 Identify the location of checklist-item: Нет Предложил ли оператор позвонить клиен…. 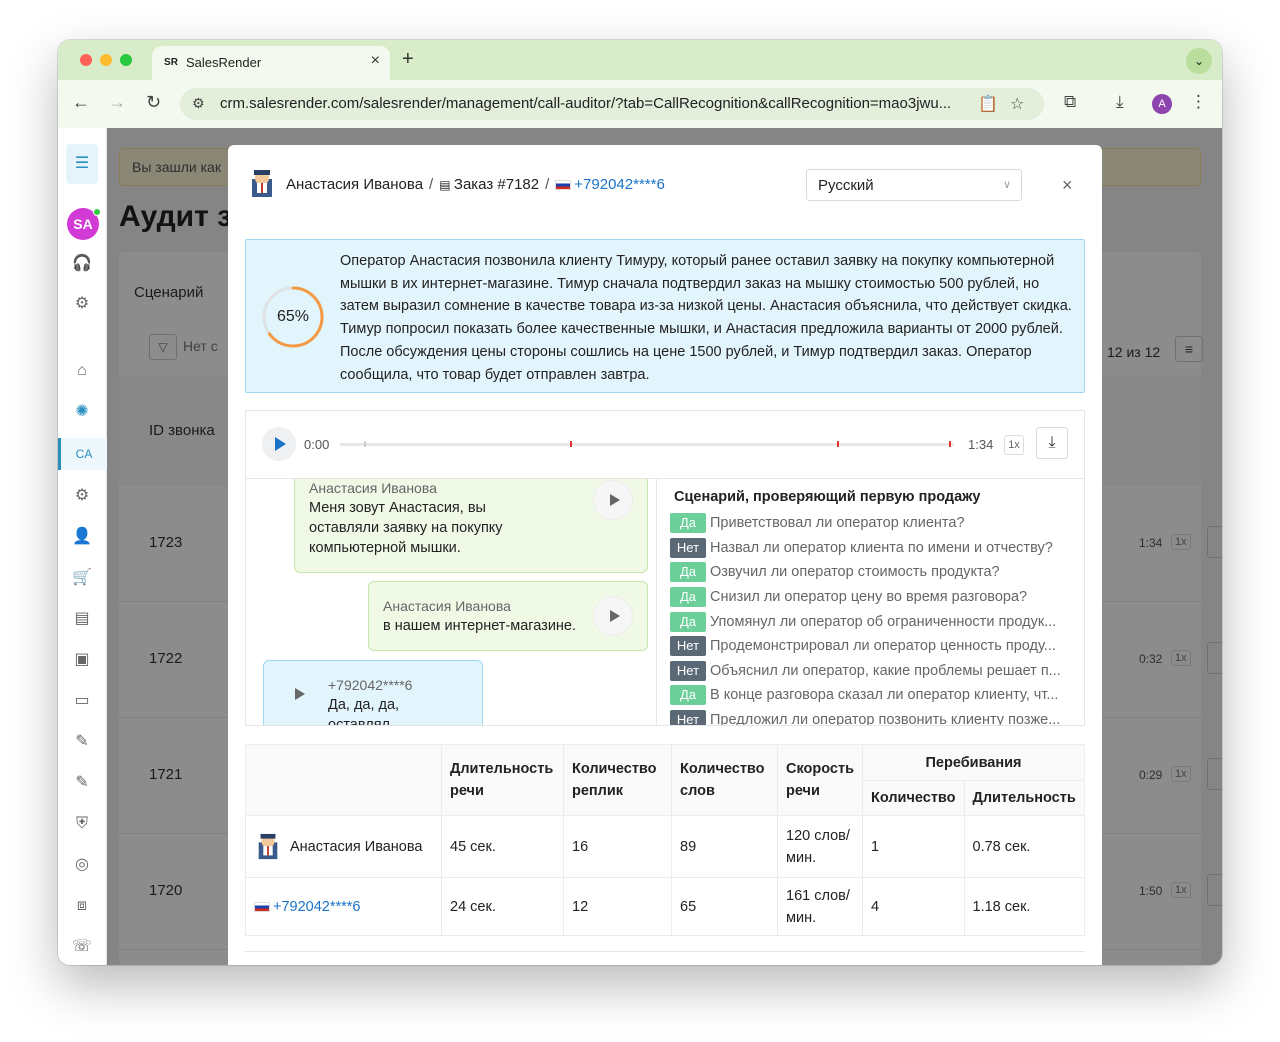
(875, 718).